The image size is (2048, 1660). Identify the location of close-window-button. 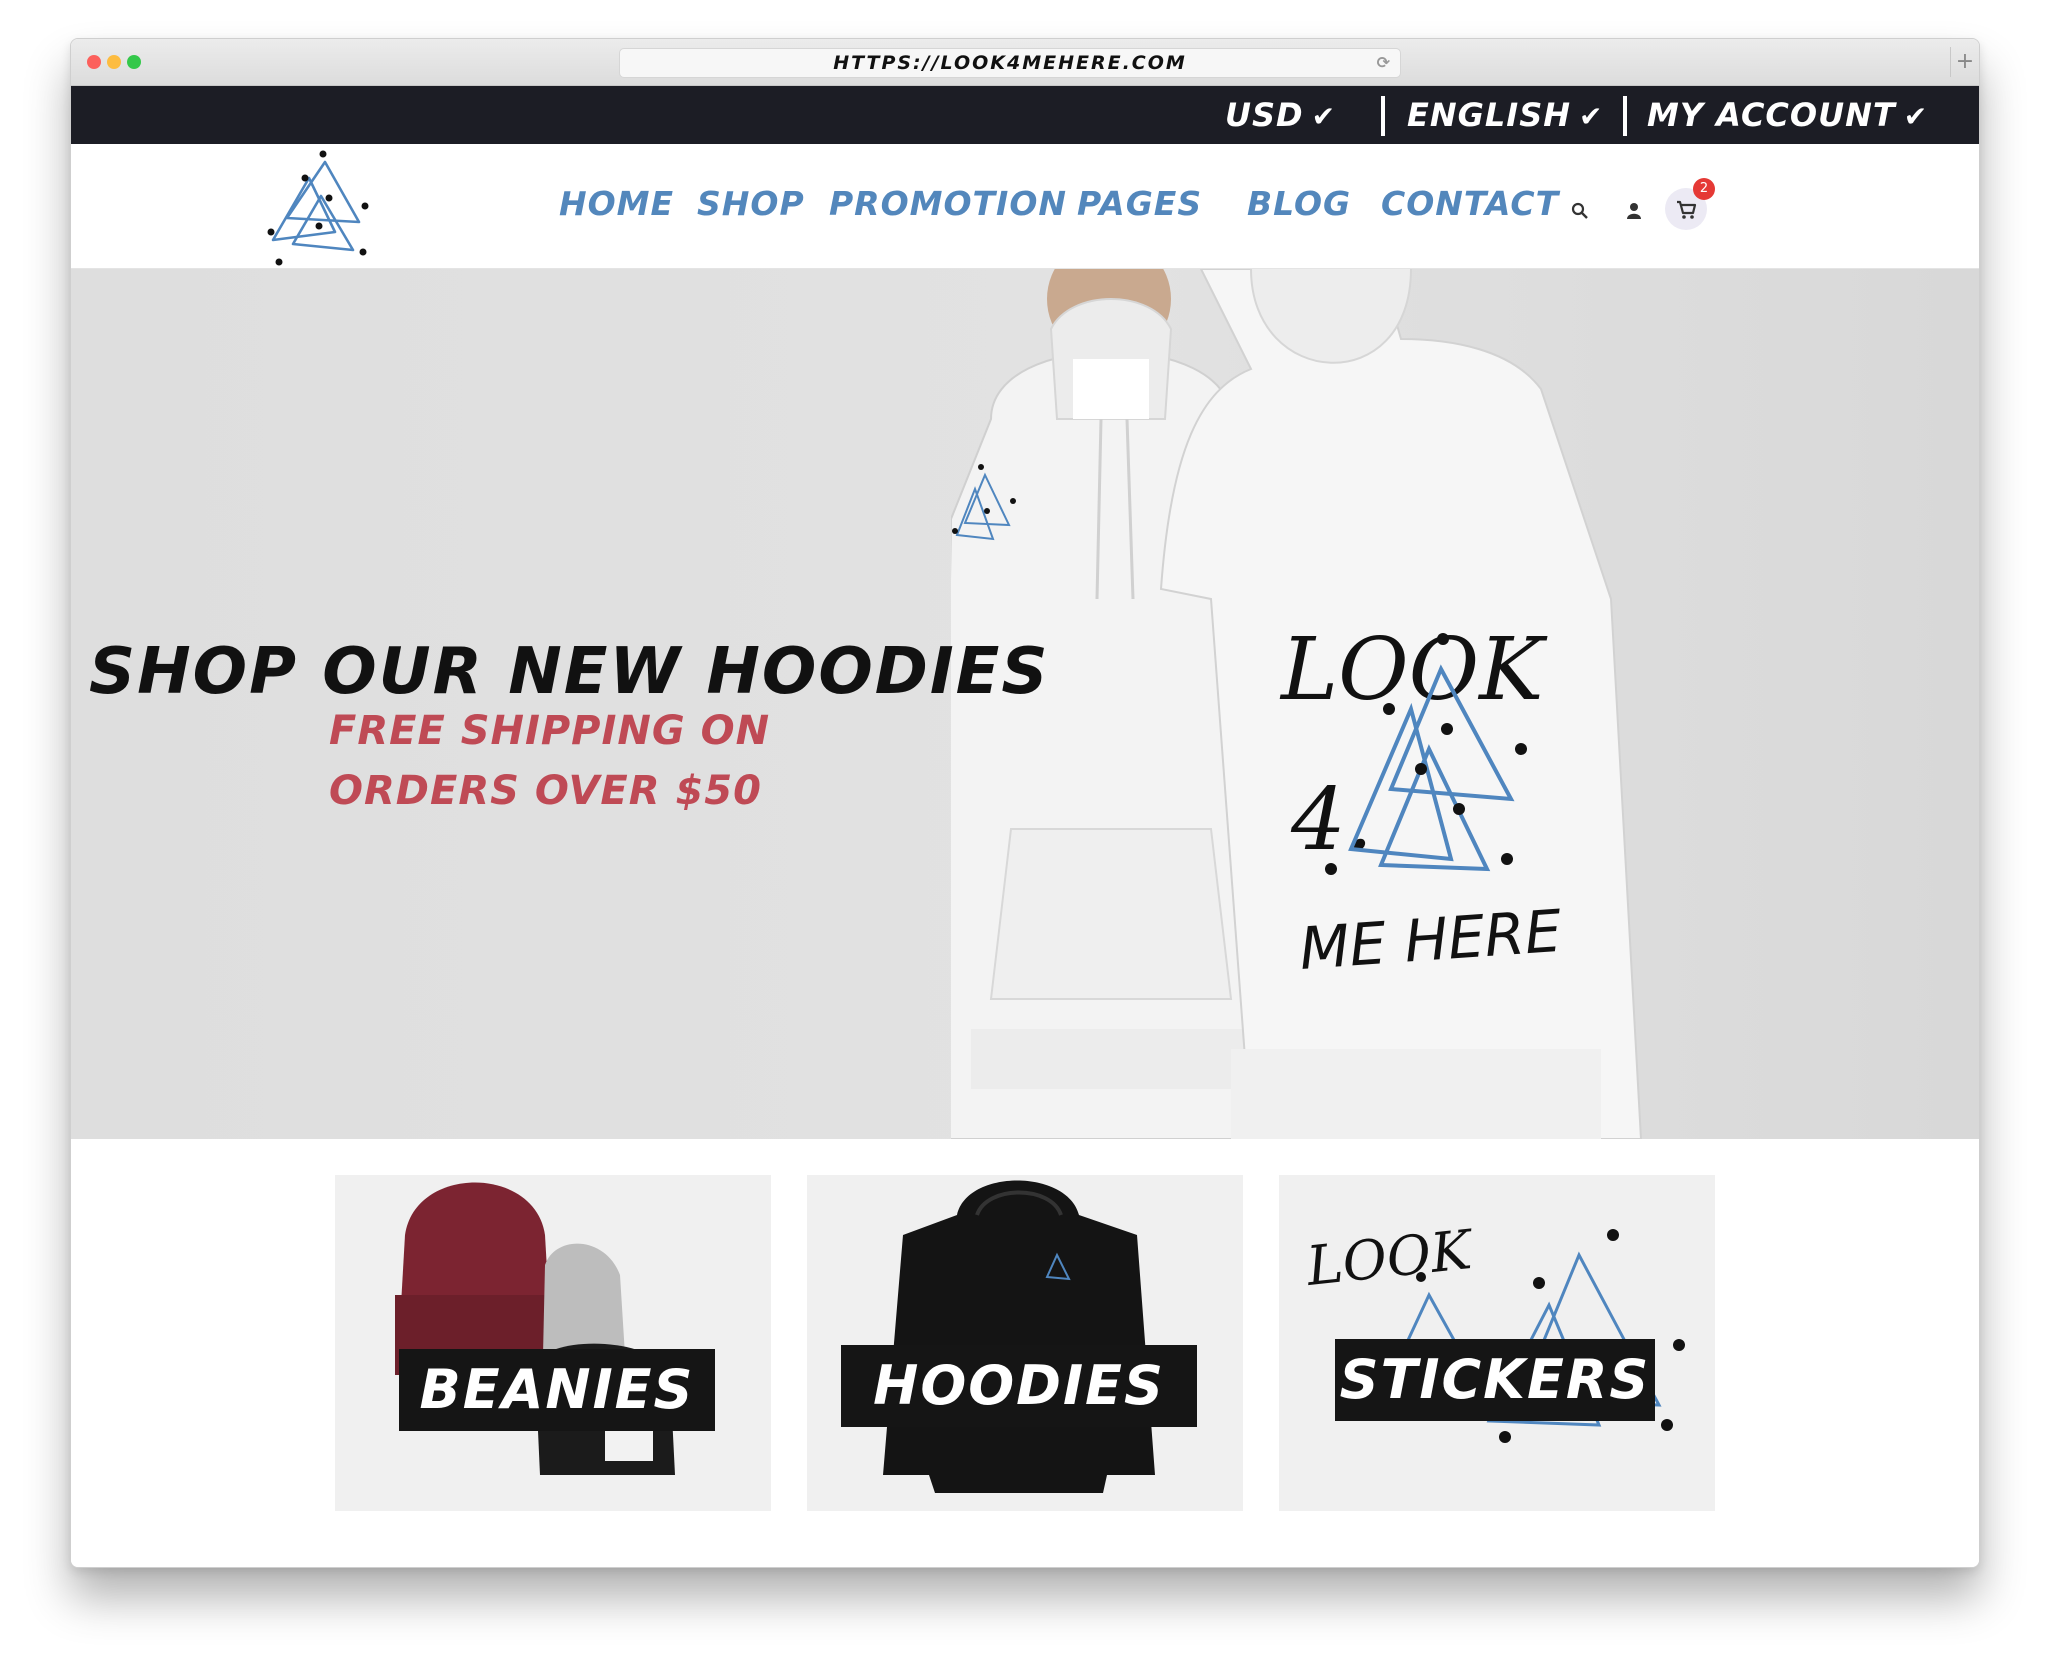
(94, 62).